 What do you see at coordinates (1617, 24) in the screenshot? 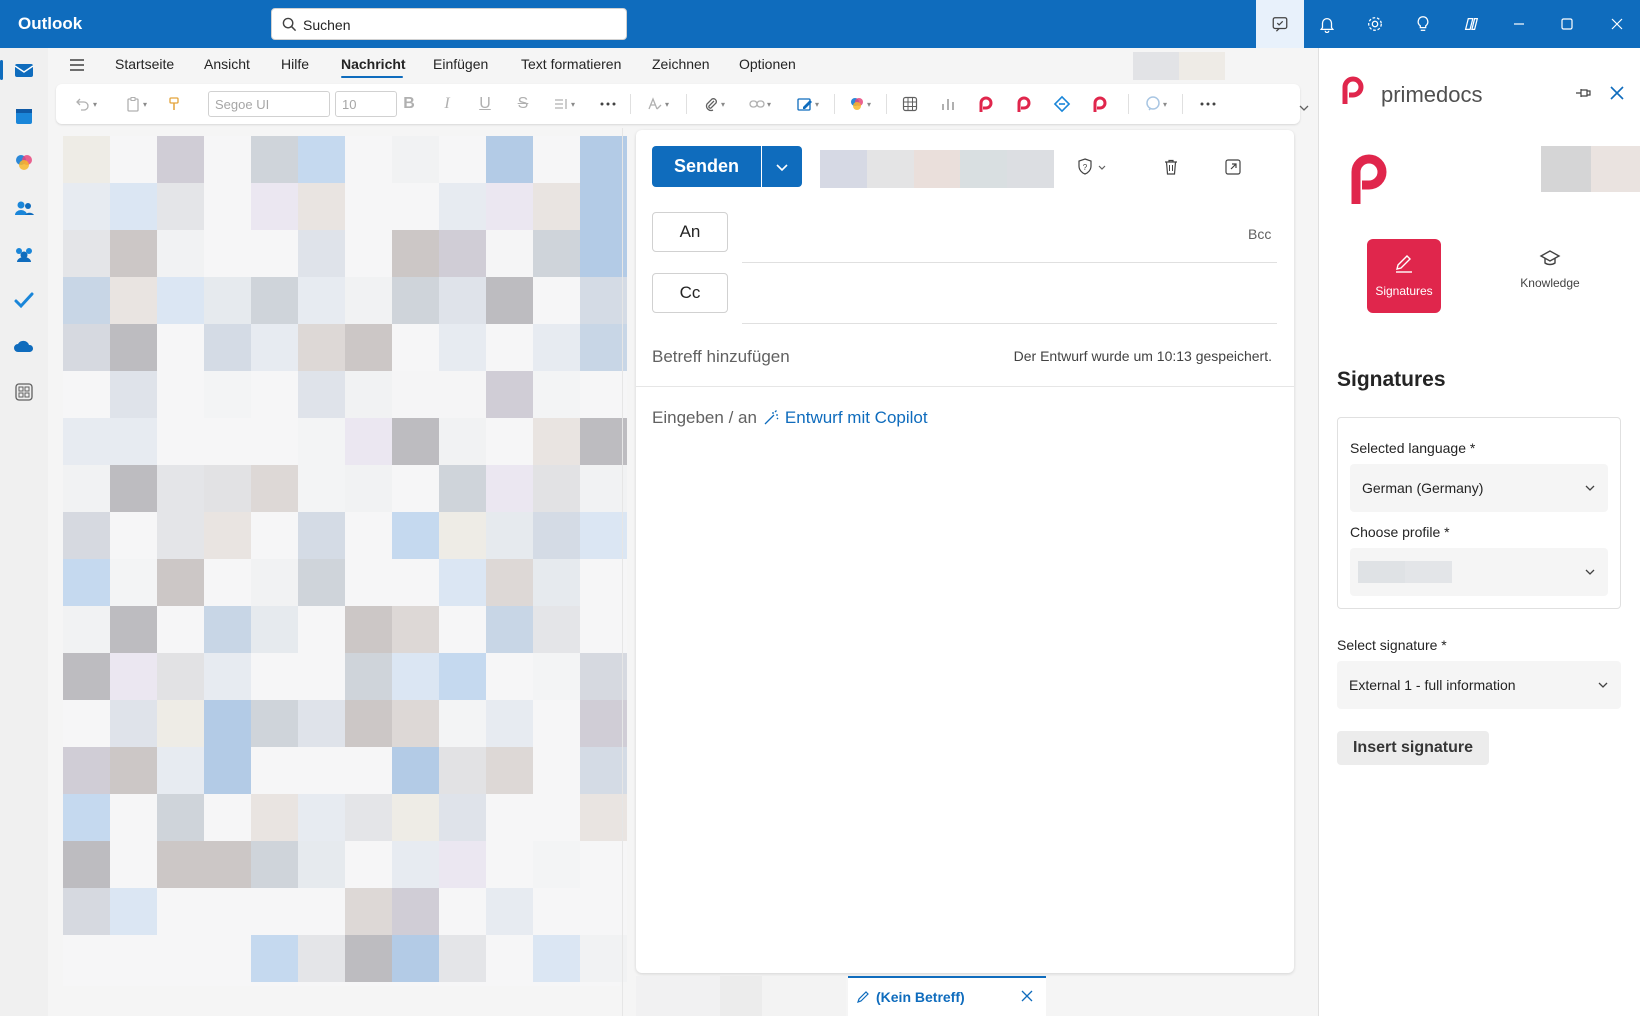
I see `close-window-button` at bounding box center [1617, 24].